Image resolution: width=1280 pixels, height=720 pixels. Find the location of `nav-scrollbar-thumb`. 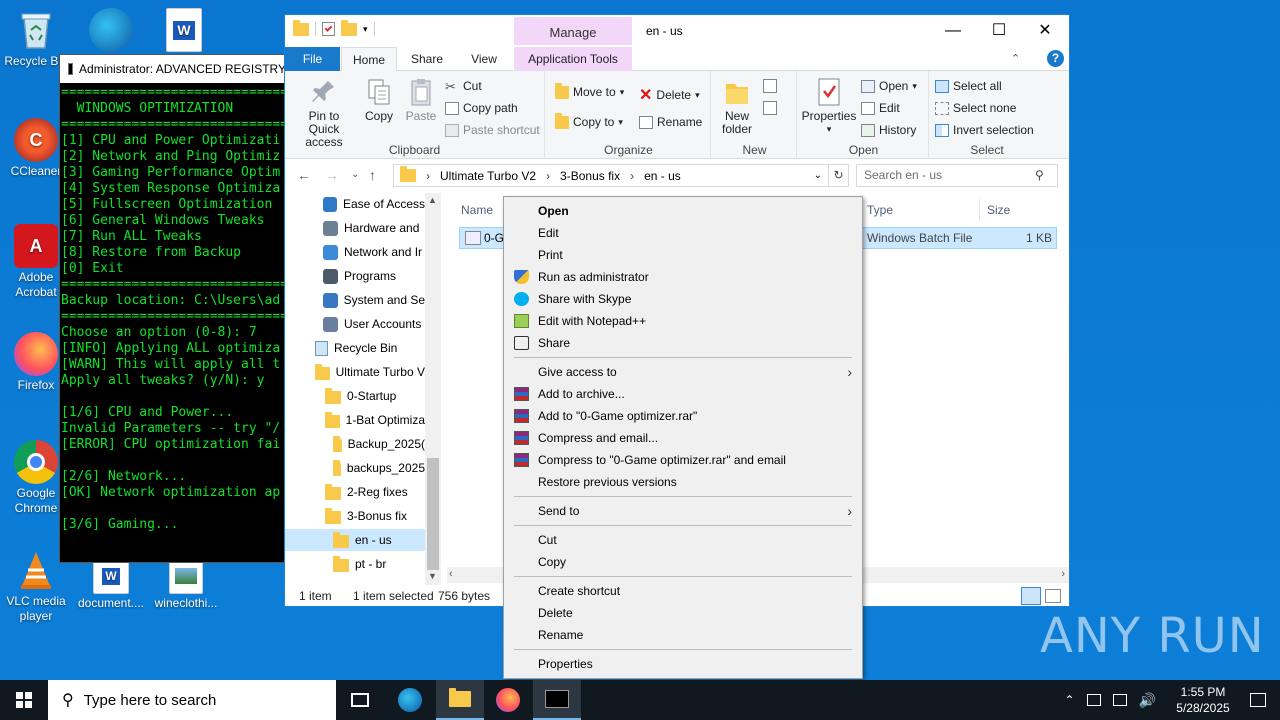

nav-scrollbar-thumb is located at coordinates (433, 514).